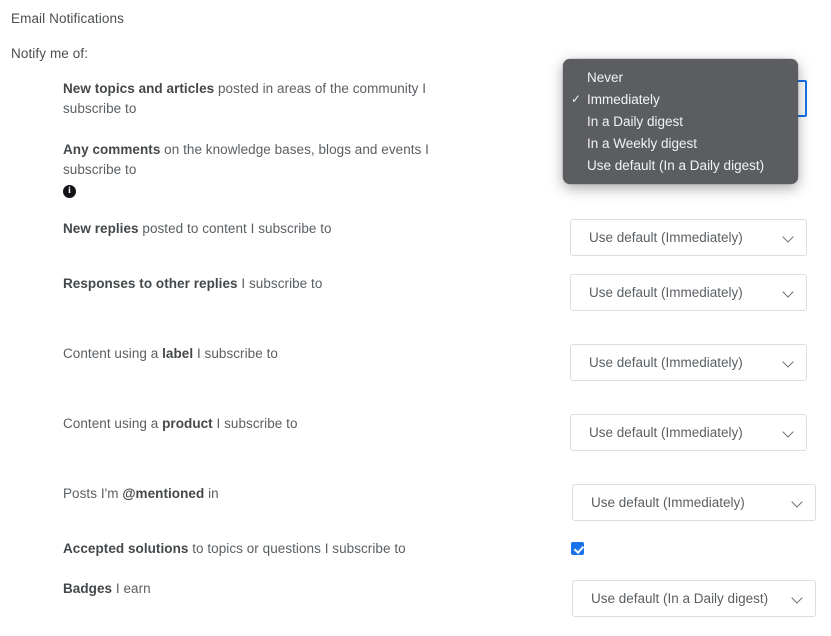 The image size is (831, 636). Describe the element at coordinates (150, 283) in the screenshot. I see `row-label-bold-responses: Responses to other replies` at that location.